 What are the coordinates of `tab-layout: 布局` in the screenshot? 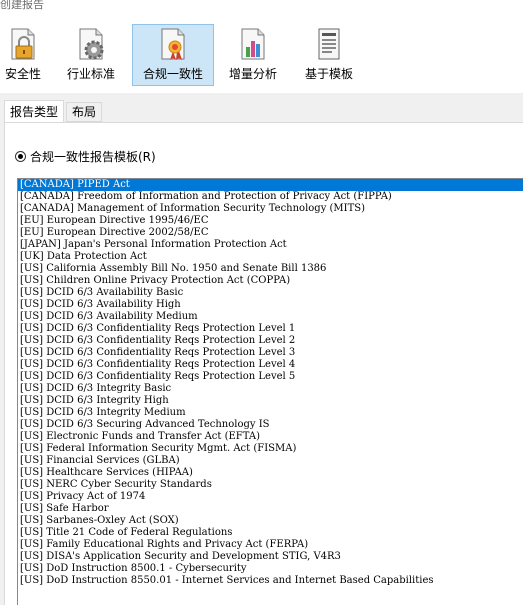 It's located at (84, 112).